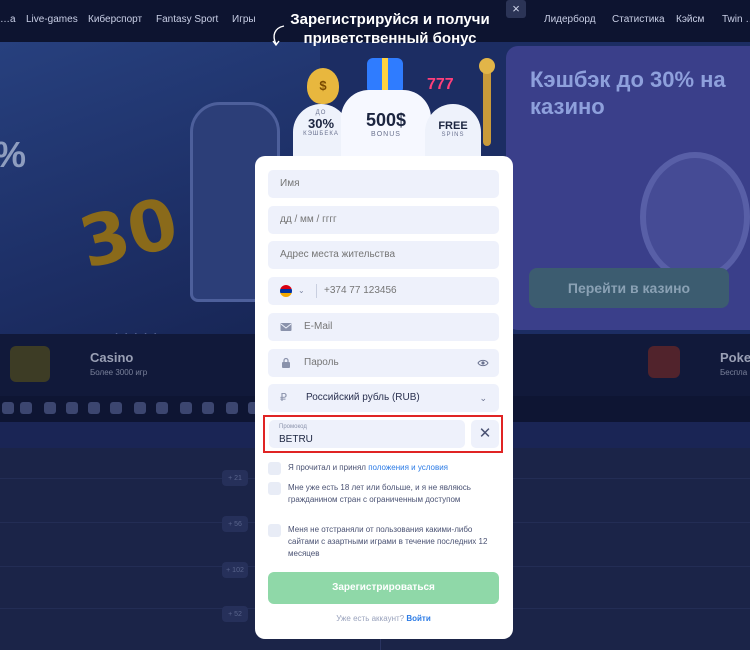 This screenshot has height=650, width=750. Describe the element at coordinates (286, 362) in the screenshot. I see `lock-icon` at that location.